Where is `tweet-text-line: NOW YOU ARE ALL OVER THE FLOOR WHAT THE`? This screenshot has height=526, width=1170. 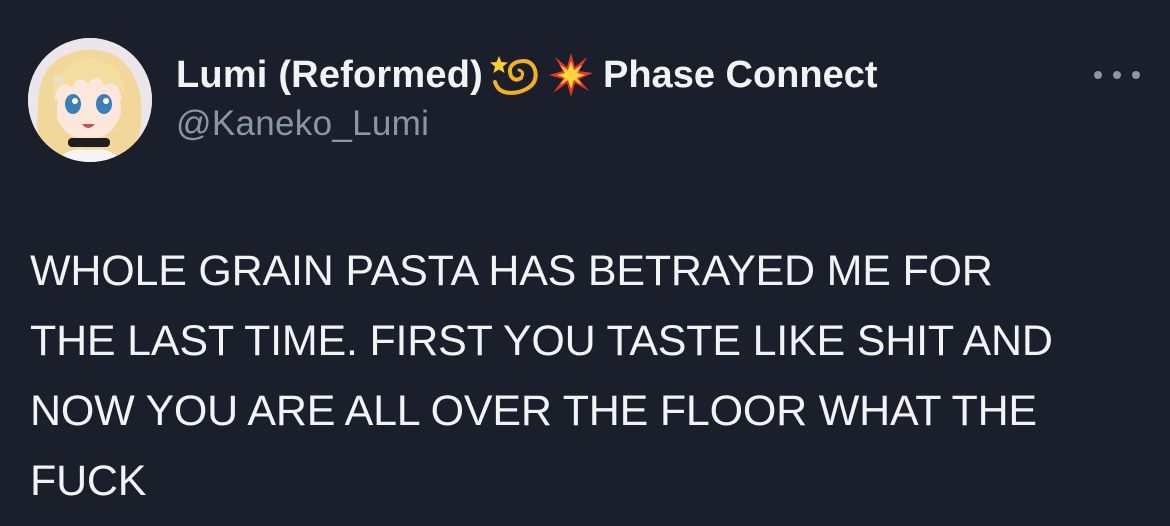 tweet-text-line: NOW YOU ARE ALL OVER THE FLOOR WHAT THE is located at coordinates (533, 411).